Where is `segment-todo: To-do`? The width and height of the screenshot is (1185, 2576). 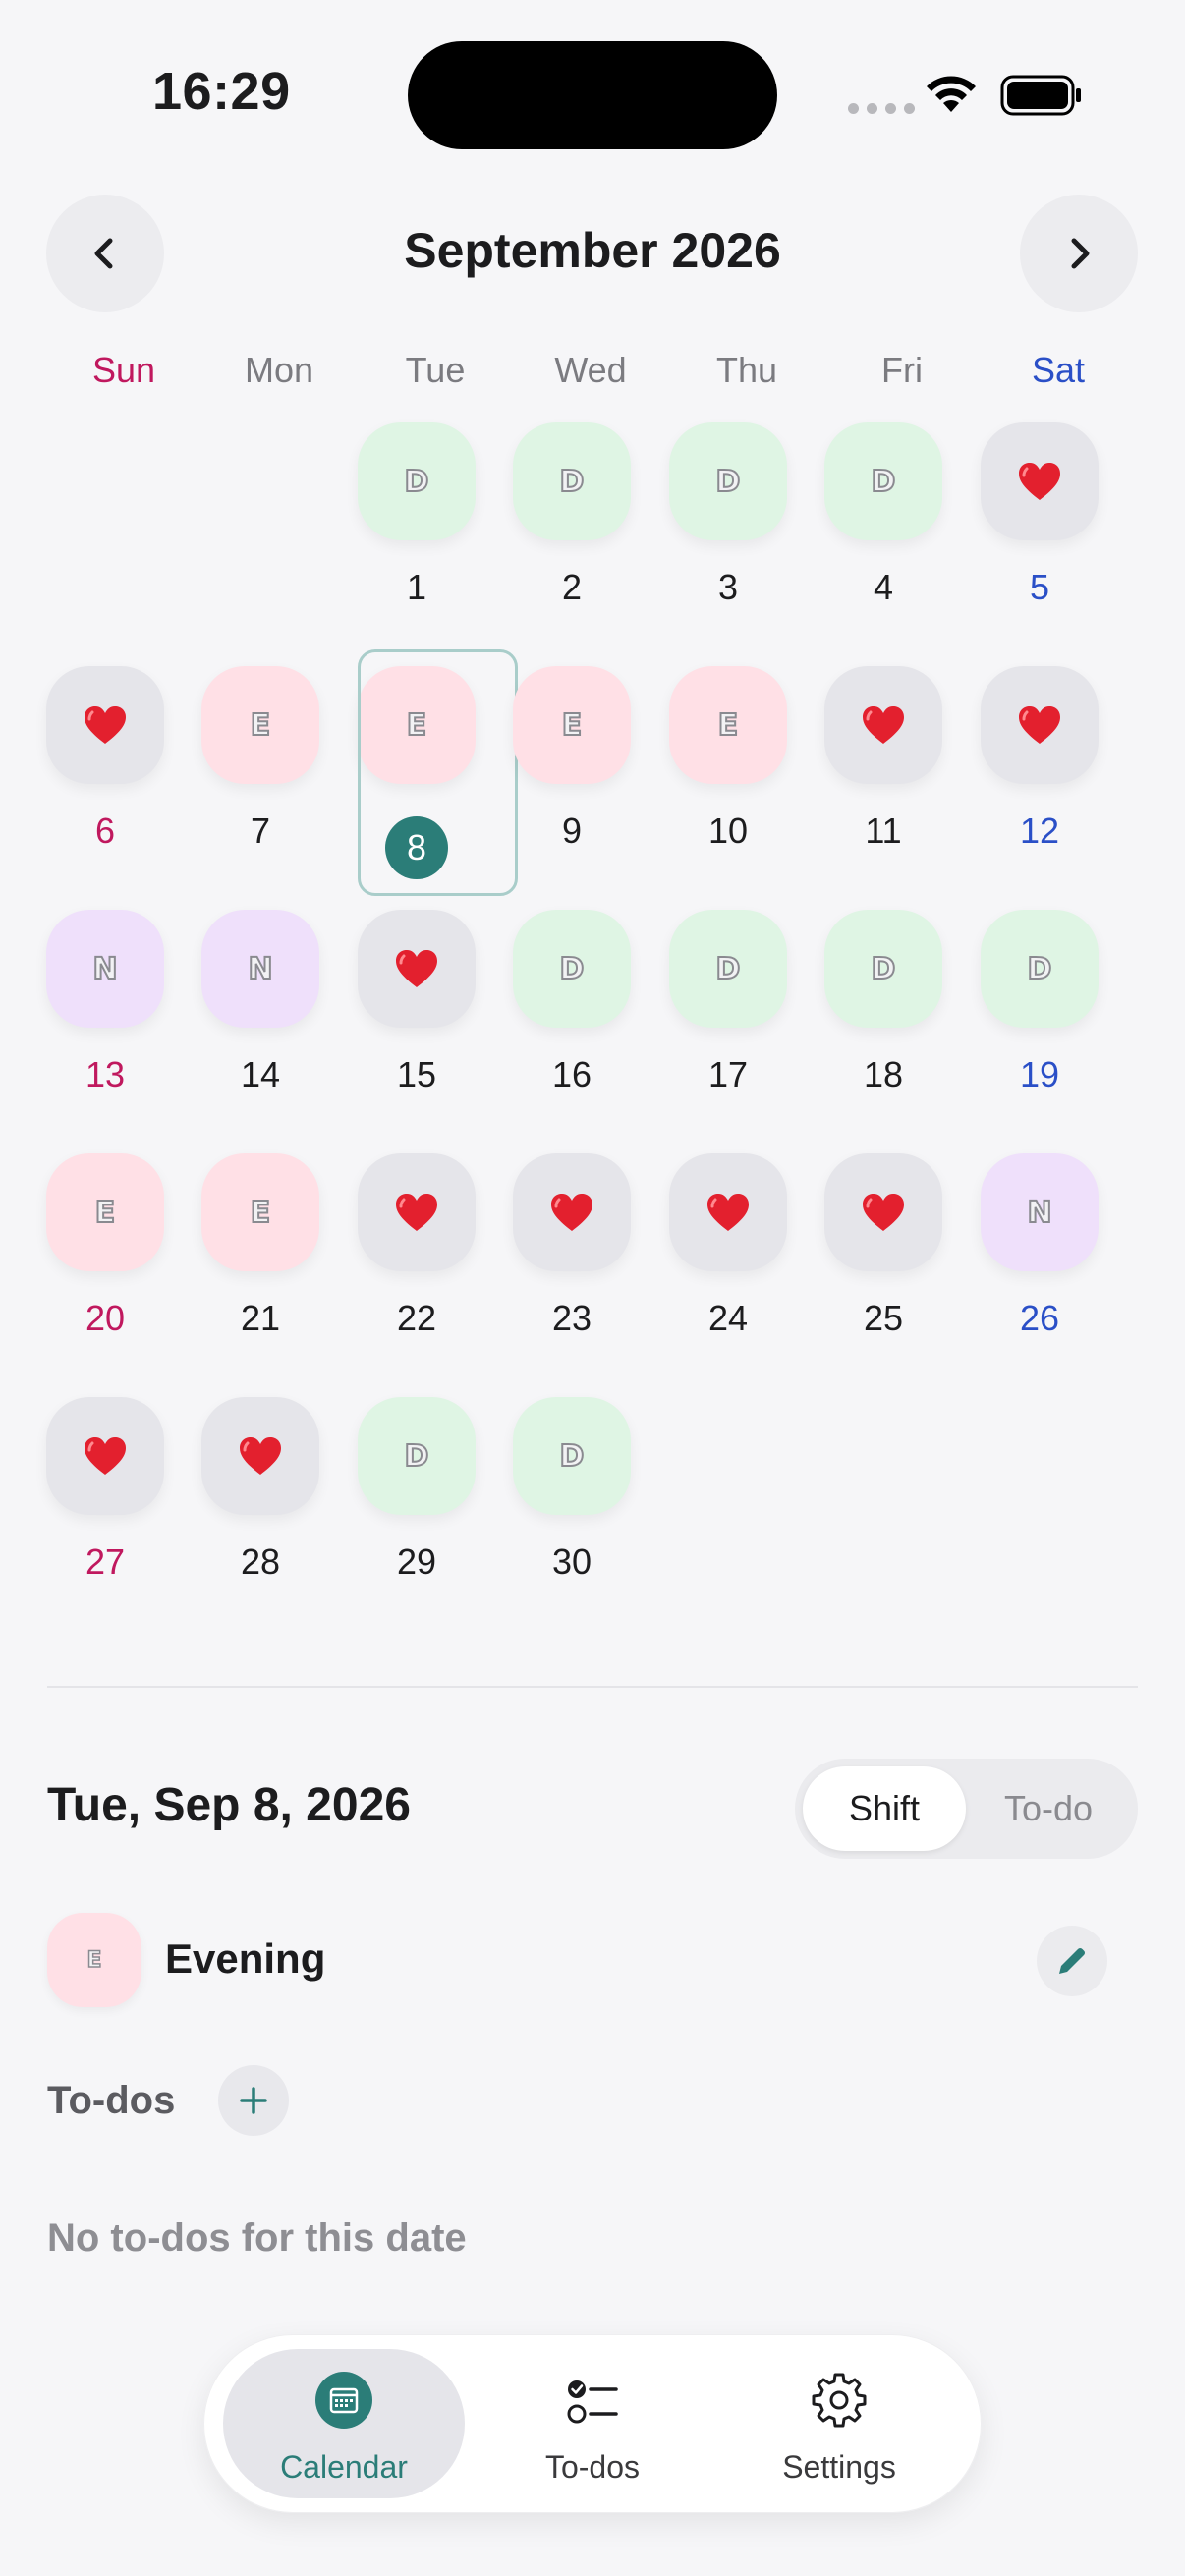
segment-todo: To-do is located at coordinates (1049, 1808).